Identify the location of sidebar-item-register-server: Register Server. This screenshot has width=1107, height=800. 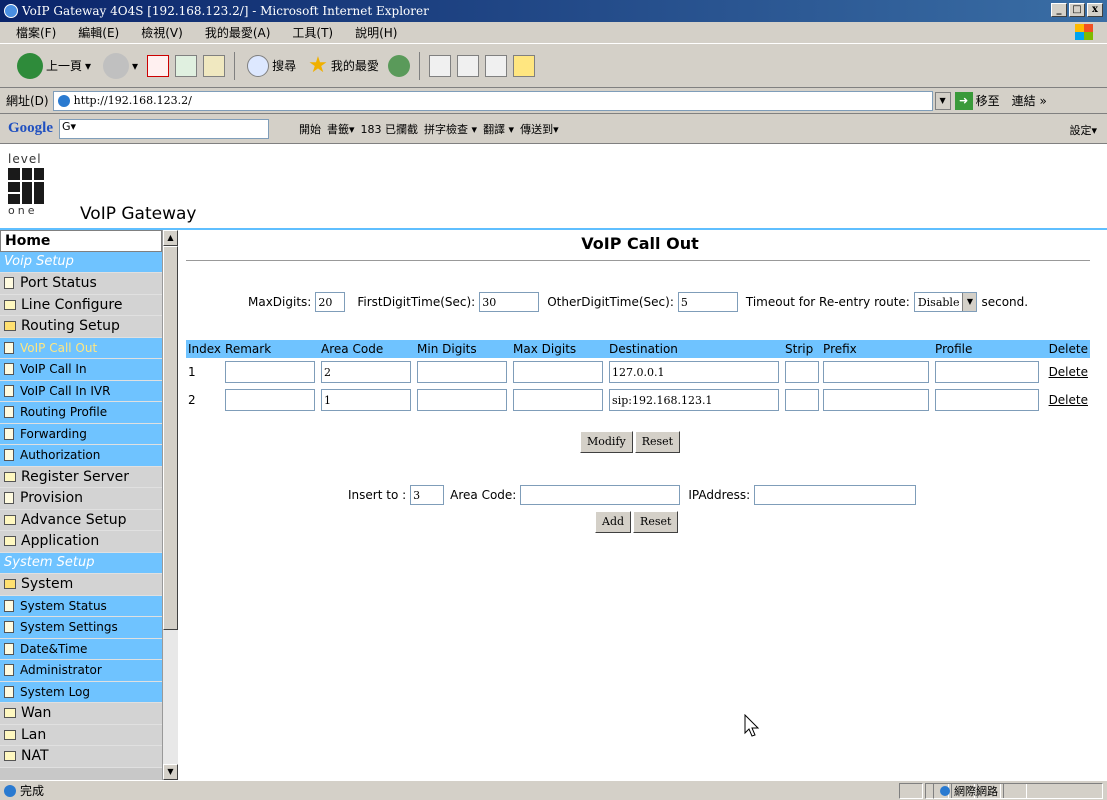
(81, 477).